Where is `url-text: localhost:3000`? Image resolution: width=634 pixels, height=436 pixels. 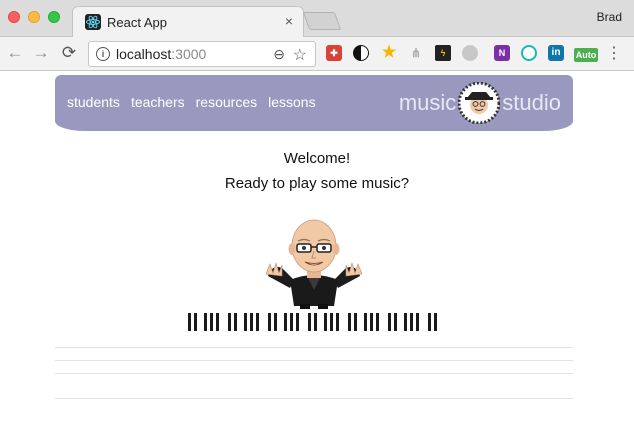
url-text: localhost:3000 is located at coordinates (161, 54).